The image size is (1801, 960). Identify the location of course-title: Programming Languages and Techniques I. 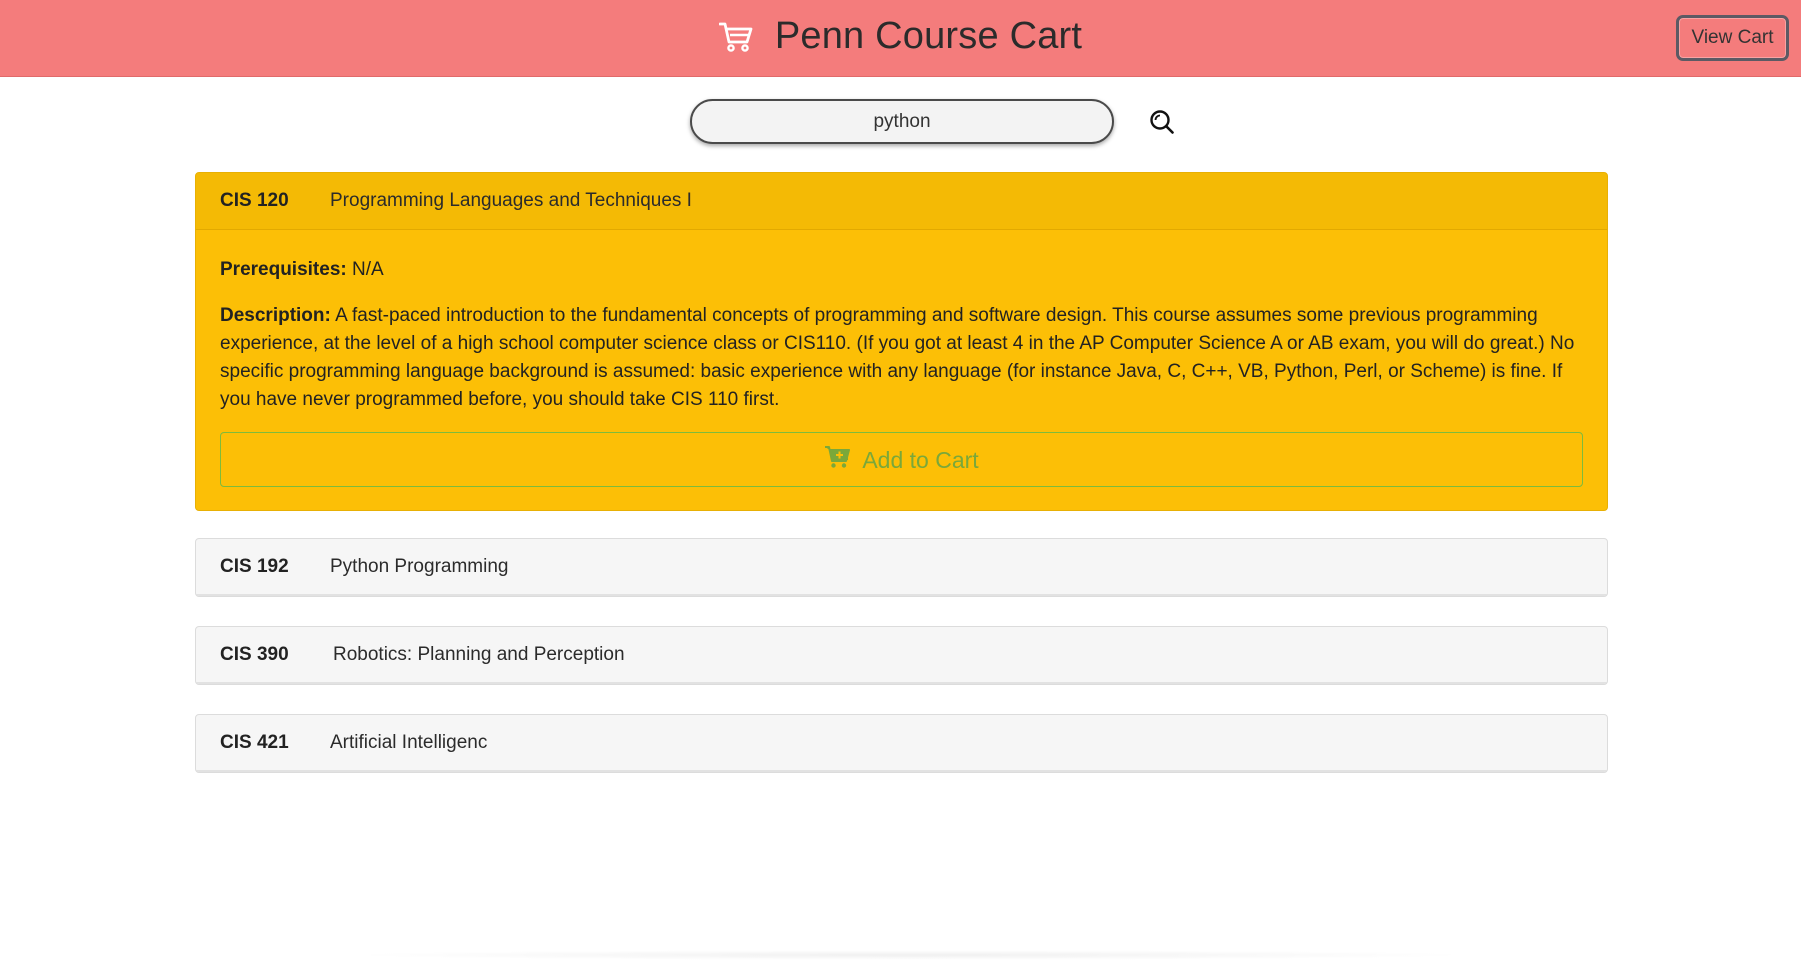
(511, 200).